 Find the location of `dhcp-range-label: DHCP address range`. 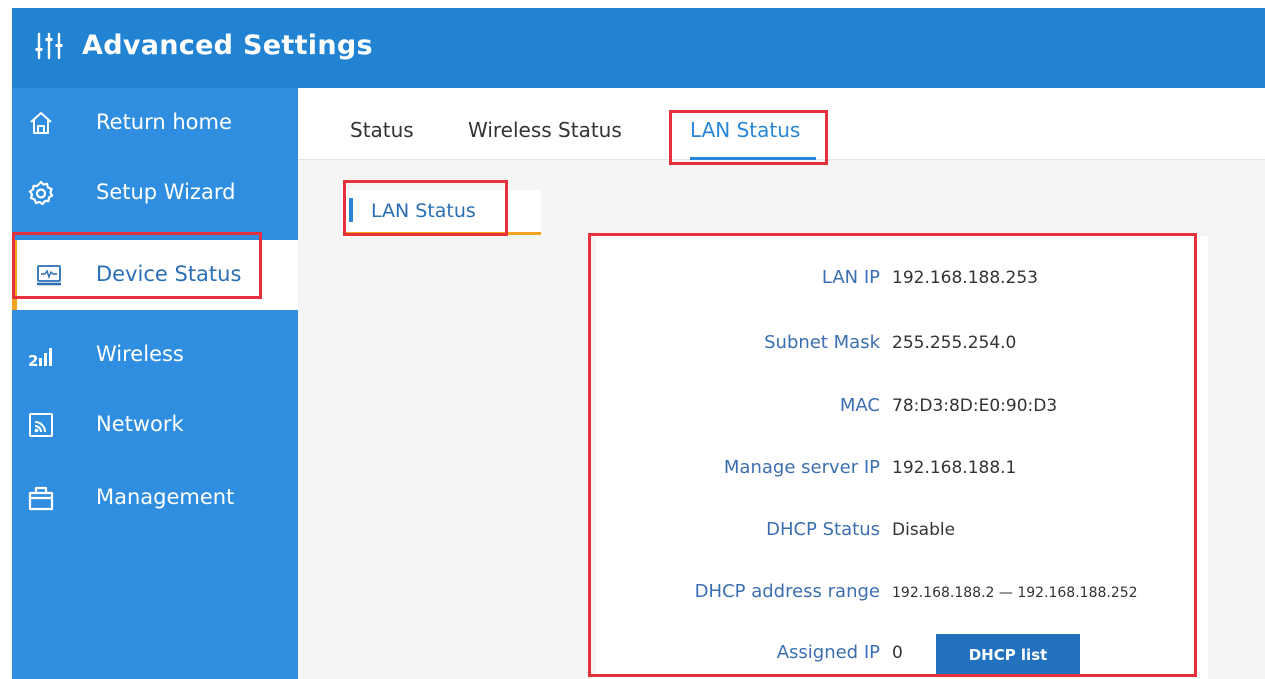

dhcp-range-label: DHCP address range is located at coordinates (787, 591).